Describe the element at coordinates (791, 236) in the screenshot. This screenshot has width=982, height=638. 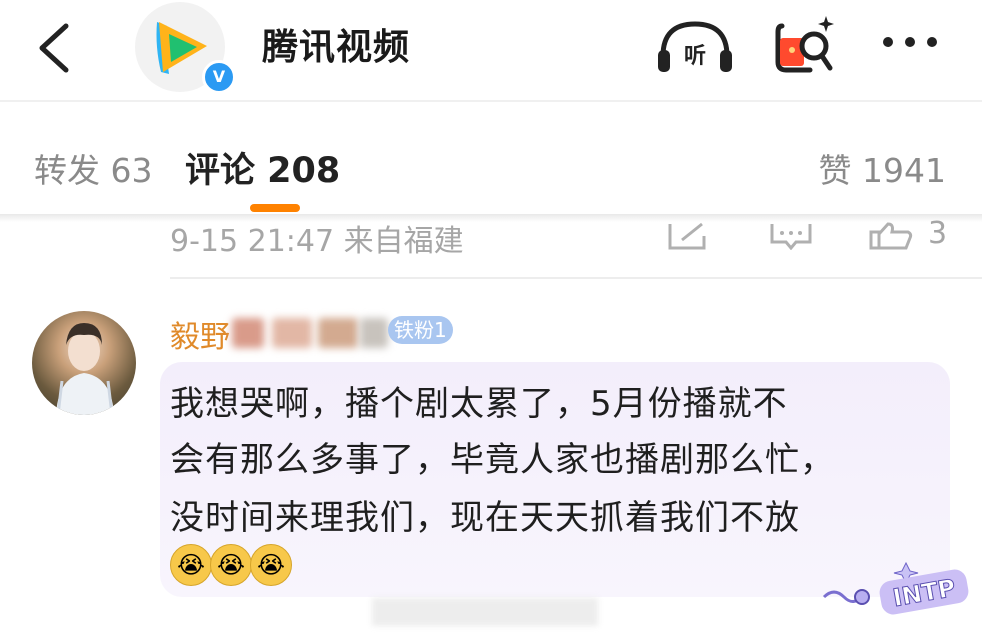
I see `comment-icon` at that location.